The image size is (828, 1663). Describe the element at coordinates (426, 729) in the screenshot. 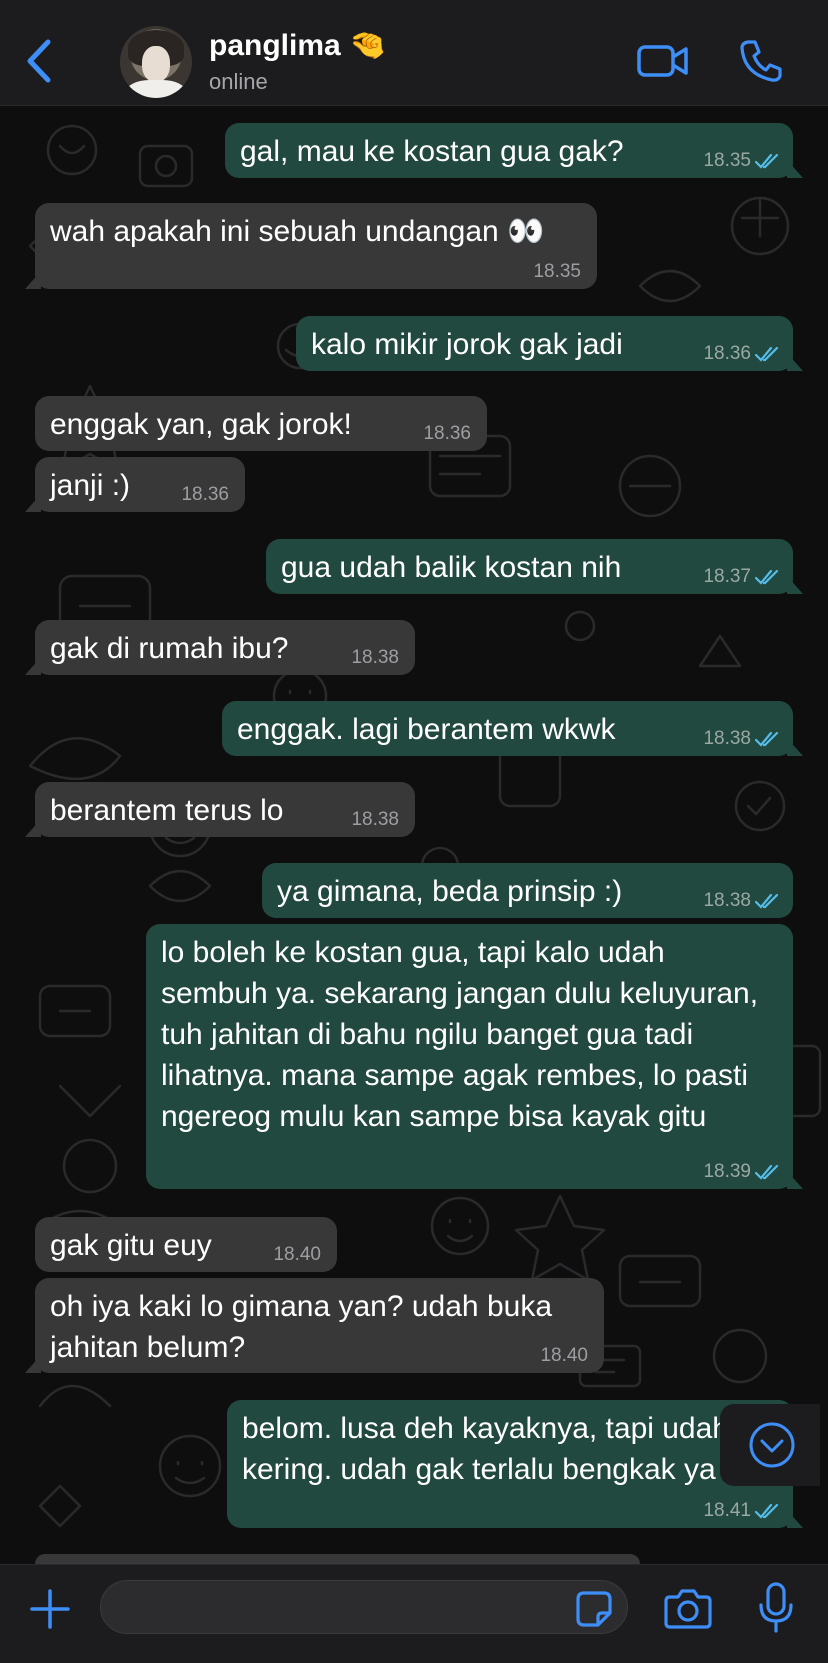

I see `message-text: enggak. lagi berantem wkwk` at that location.